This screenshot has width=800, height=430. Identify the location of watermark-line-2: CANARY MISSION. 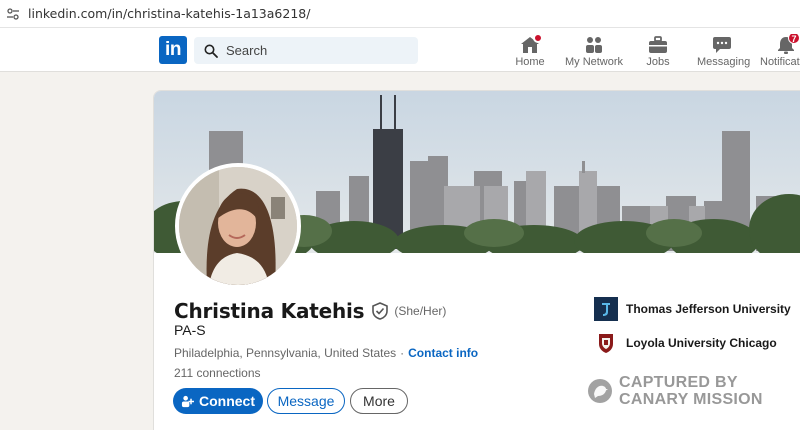
(691, 399).